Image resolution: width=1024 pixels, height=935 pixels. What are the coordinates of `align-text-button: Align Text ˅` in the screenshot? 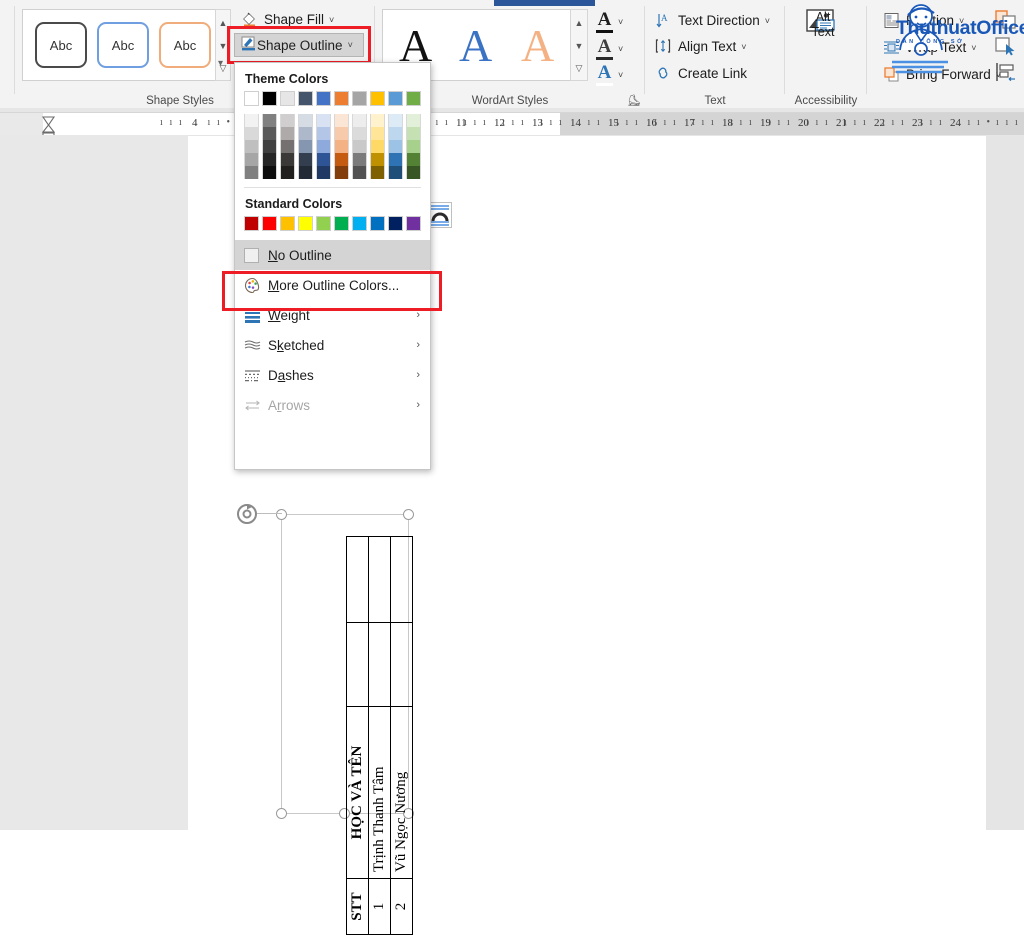 It's located at (700, 46).